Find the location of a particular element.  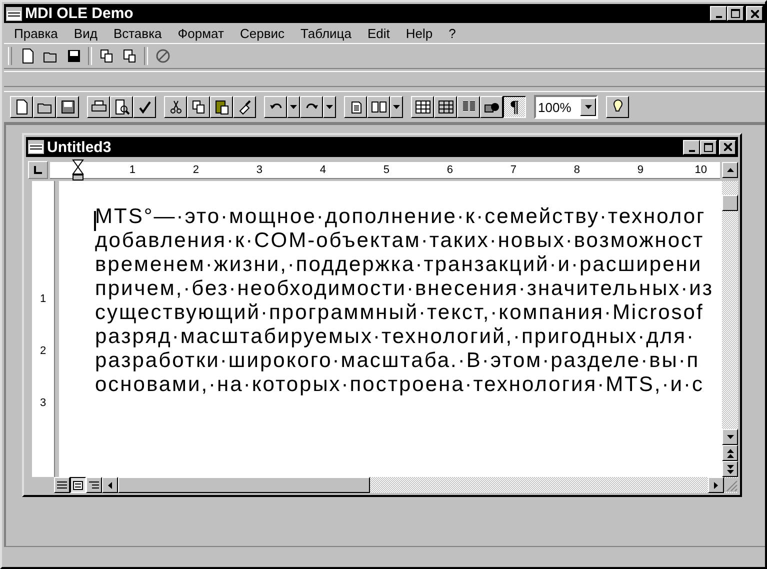

ruler-number: 10 is located at coordinates (700, 170).